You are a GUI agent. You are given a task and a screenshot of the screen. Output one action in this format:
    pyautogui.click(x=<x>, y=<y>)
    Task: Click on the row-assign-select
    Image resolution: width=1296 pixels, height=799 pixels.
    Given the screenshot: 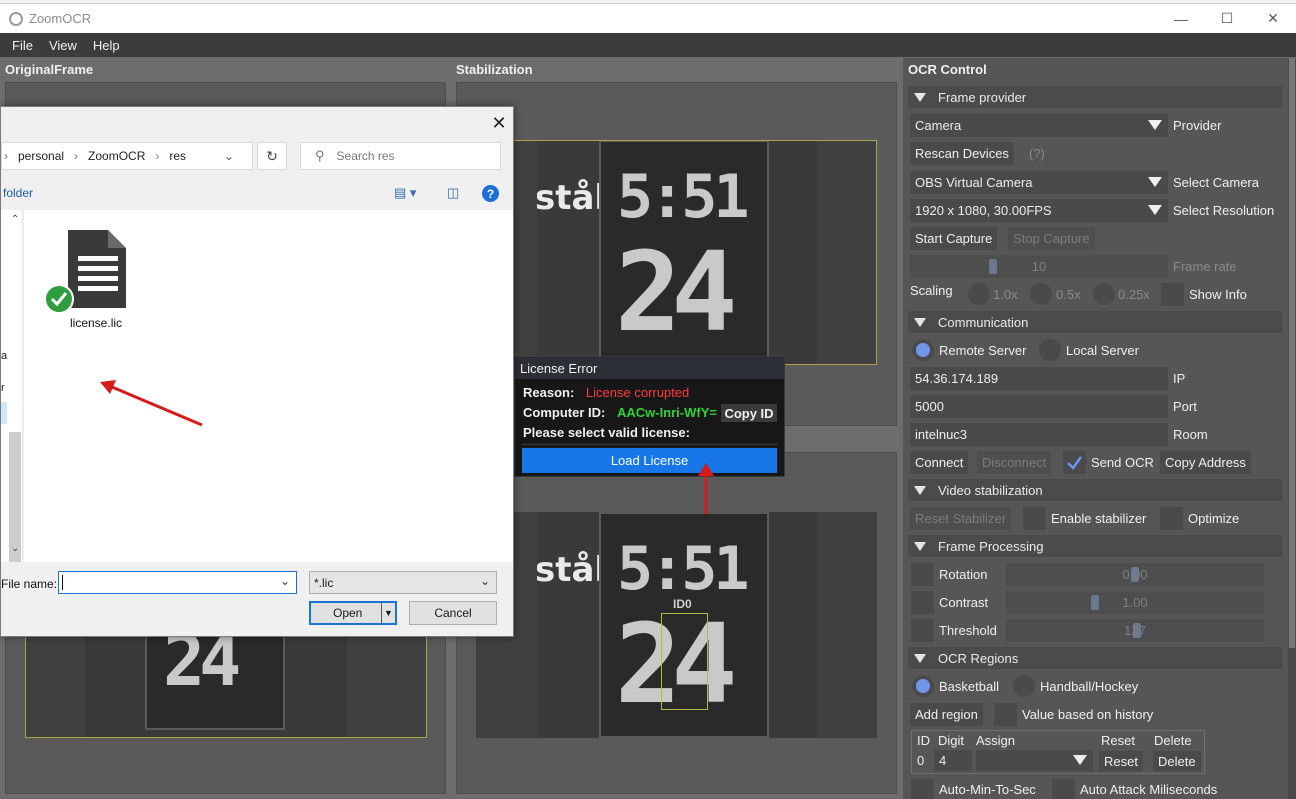 What is the action you would take?
    pyautogui.click(x=1034, y=760)
    